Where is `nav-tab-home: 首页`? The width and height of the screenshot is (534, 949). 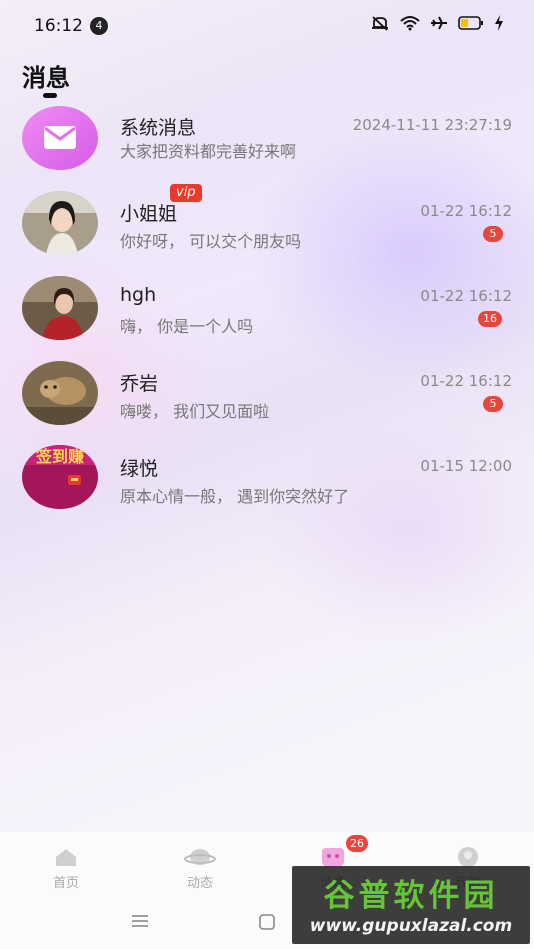
nav-tab-home: 首页 is located at coordinates (66, 868).